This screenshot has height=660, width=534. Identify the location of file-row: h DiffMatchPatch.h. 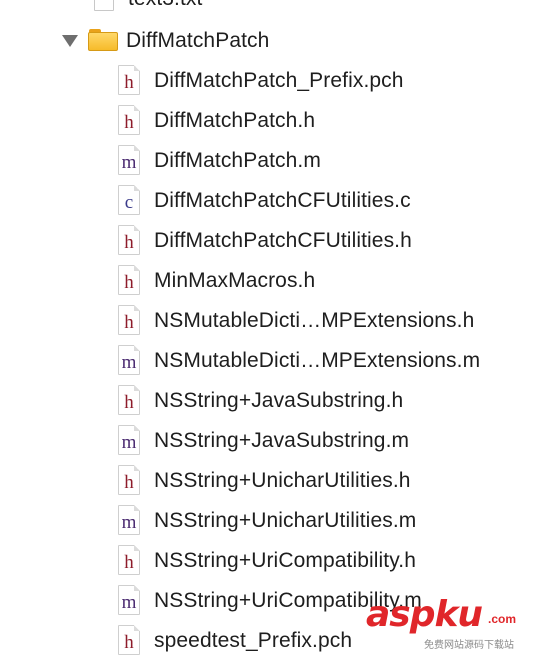
(216, 120).